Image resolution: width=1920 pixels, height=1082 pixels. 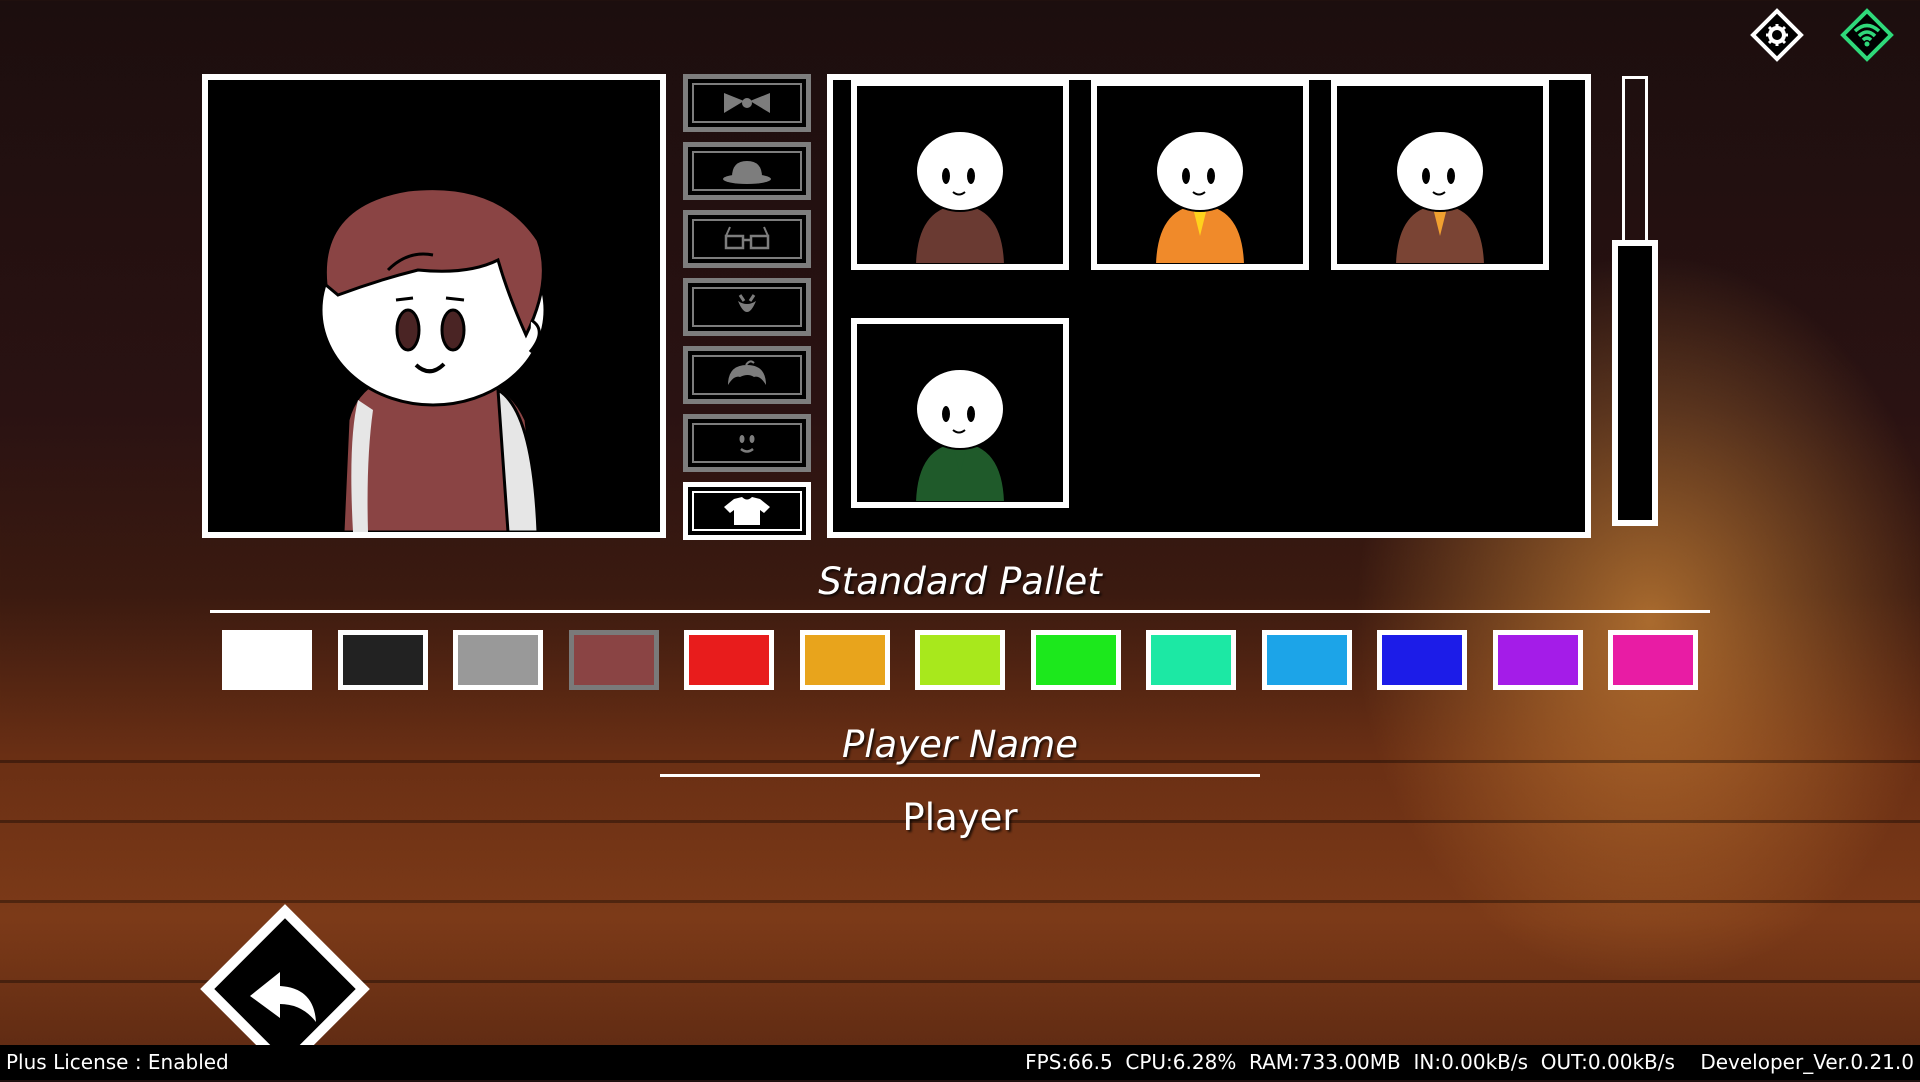 I want to click on category-hat-button, so click(x=747, y=171).